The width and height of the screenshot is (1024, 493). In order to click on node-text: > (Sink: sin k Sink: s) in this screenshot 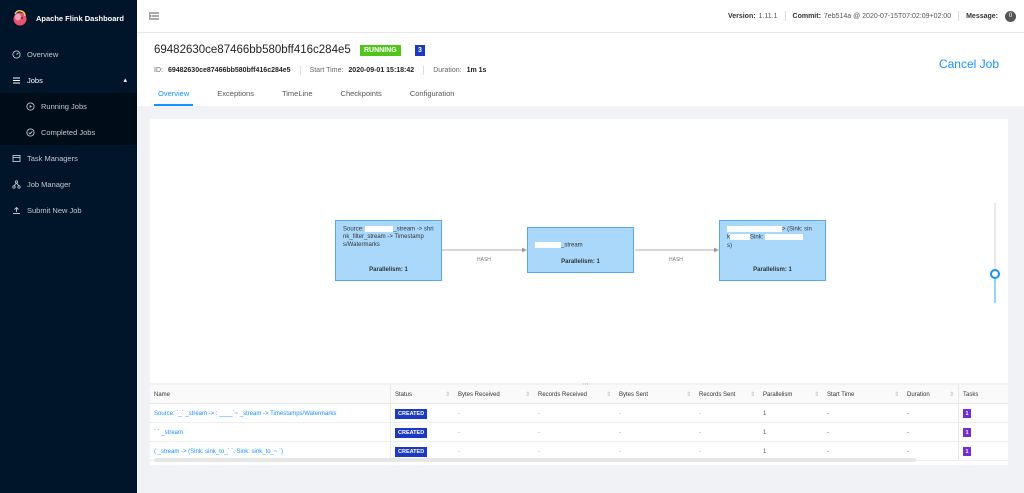, I will do `click(769, 237)`.